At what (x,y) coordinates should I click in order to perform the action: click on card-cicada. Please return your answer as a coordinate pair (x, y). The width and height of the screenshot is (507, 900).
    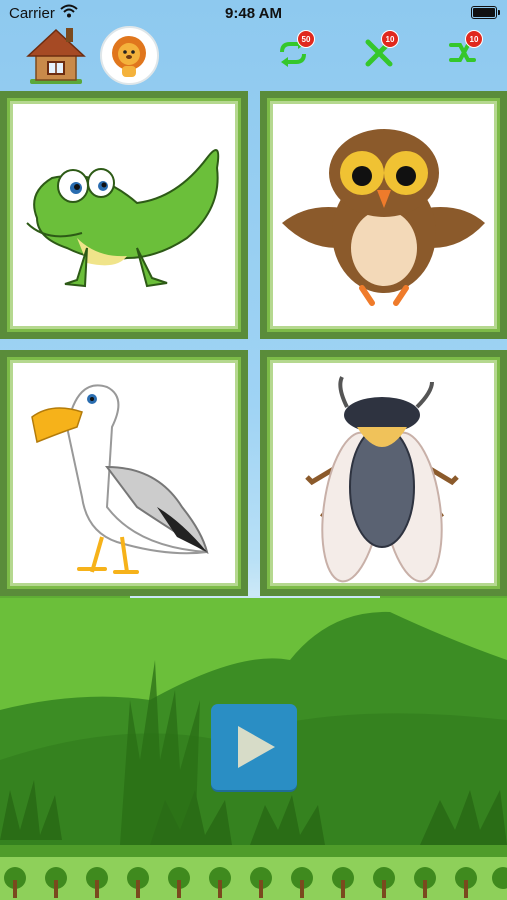
    Looking at the image, I should click on (383, 473).